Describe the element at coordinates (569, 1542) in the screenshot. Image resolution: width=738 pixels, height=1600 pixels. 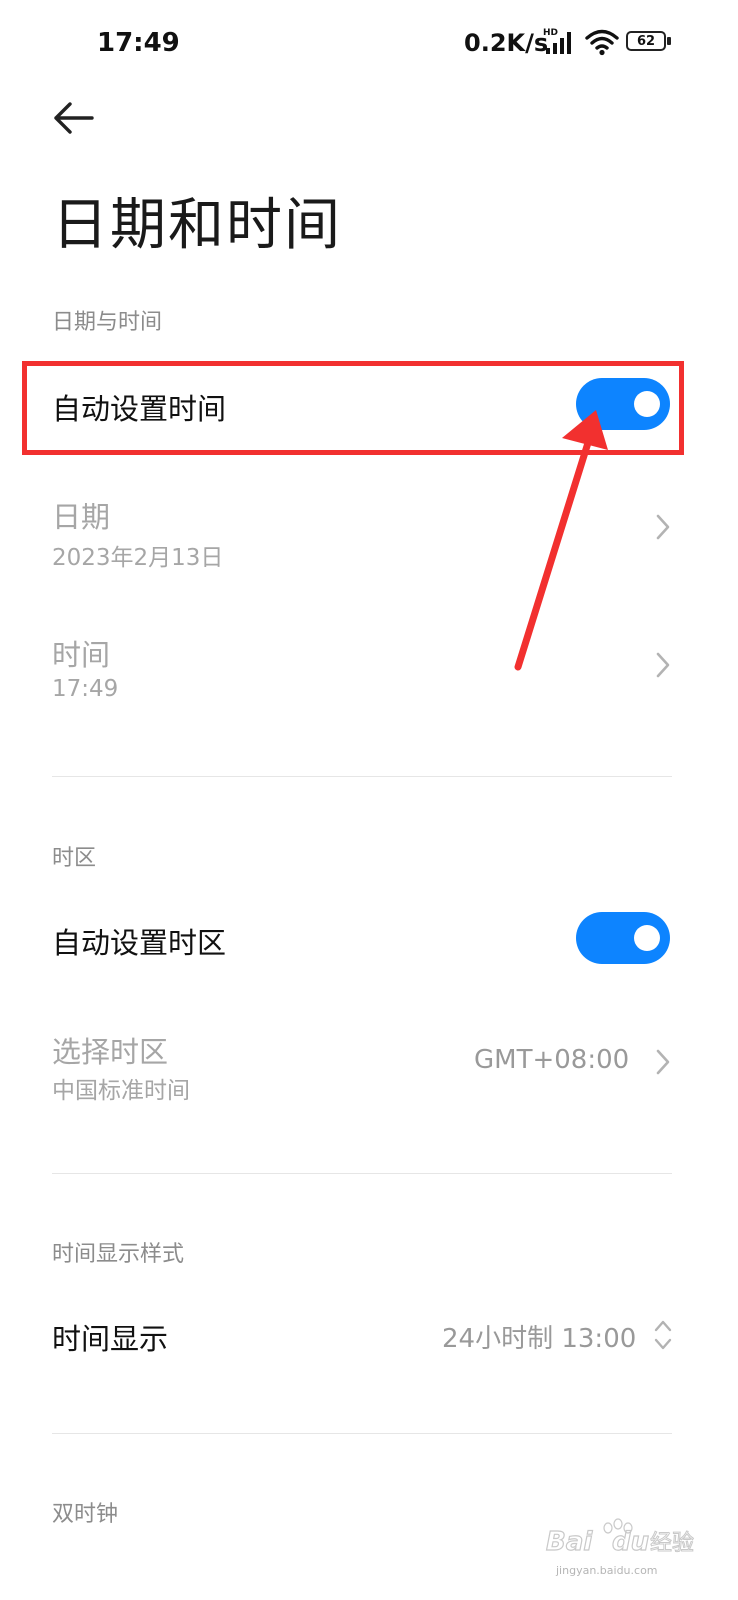
I see `svg-text: Bai` at that location.